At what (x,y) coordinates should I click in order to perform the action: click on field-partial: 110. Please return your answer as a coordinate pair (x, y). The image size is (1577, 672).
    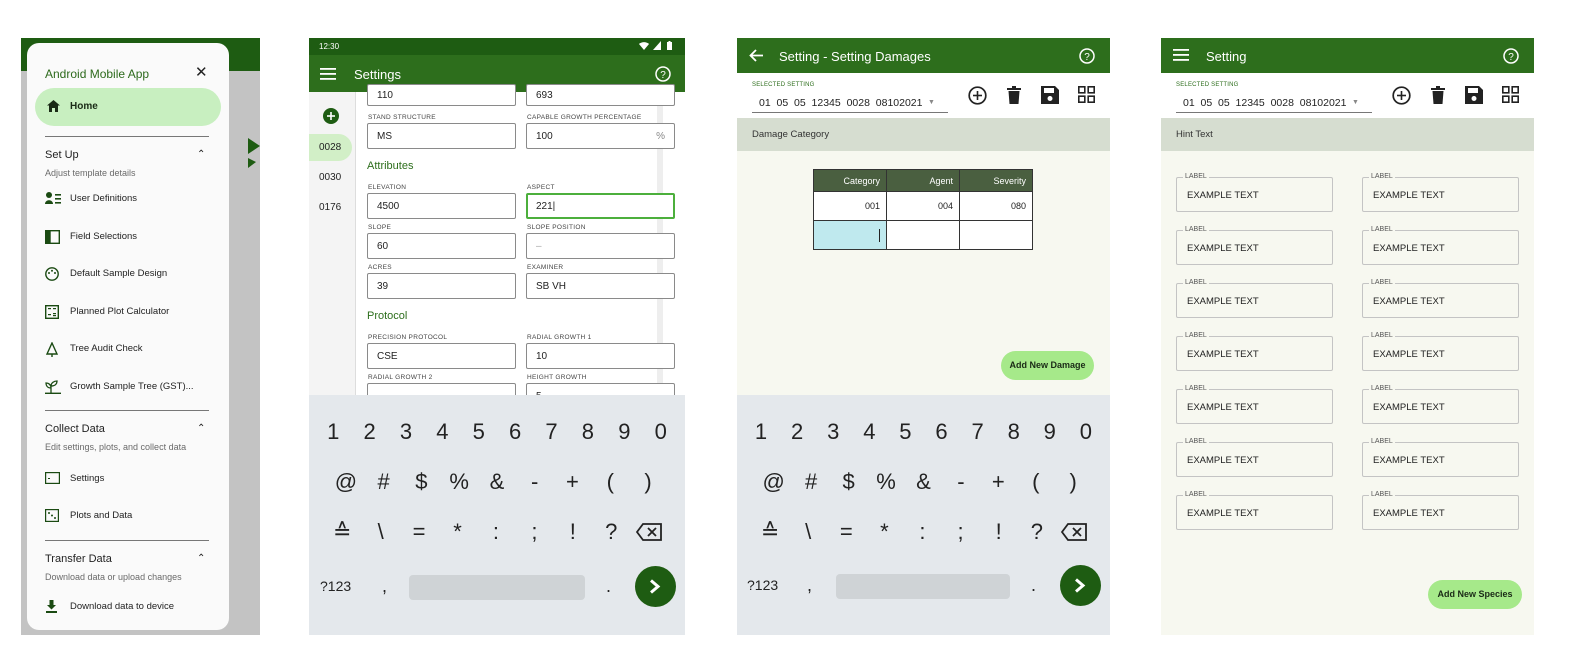
    Looking at the image, I should click on (441, 95).